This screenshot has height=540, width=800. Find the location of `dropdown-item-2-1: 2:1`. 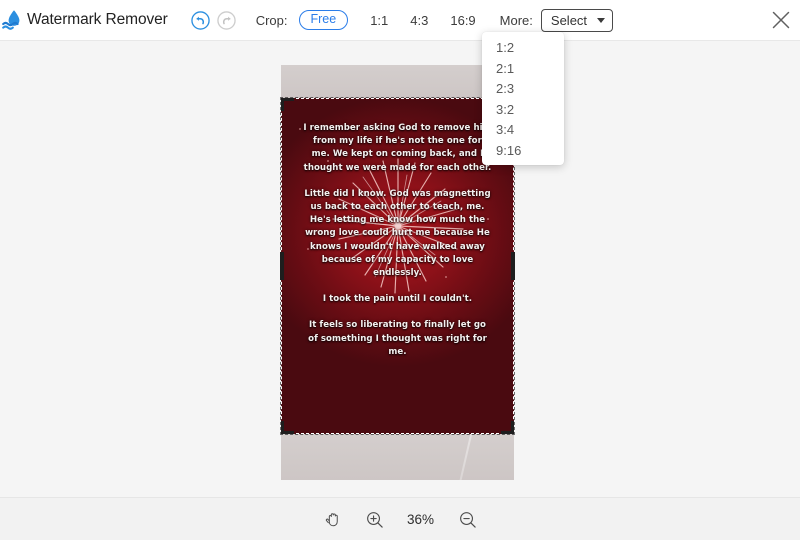

dropdown-item-2-1: 2:1 is located at coordinates (523, 69).